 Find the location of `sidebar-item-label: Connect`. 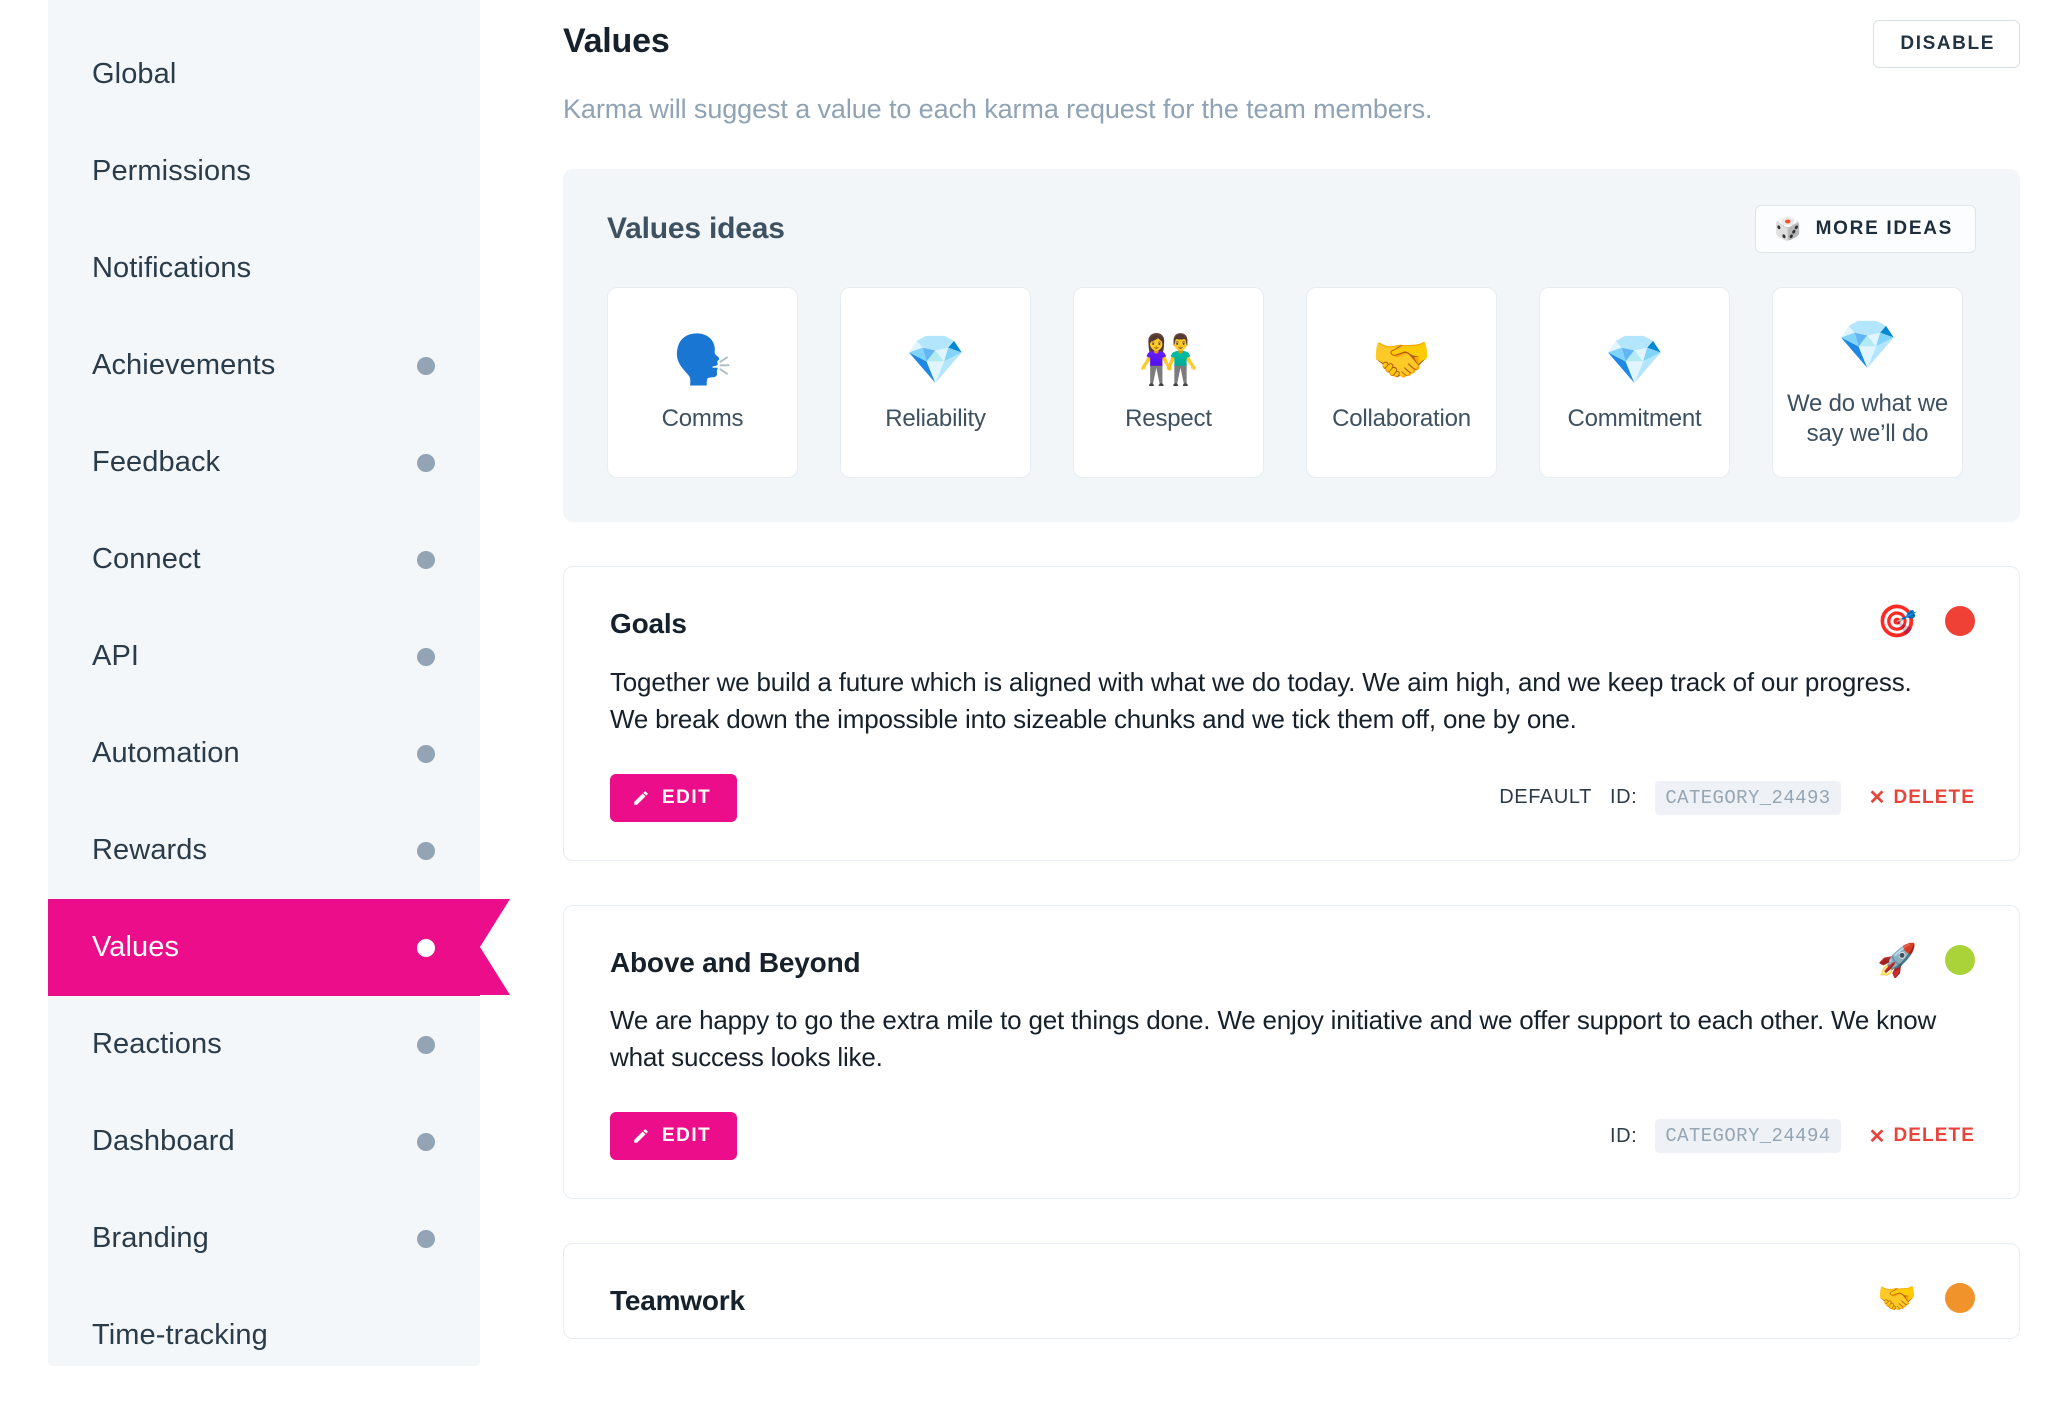

sidebar-item-label: Connect is located at coordinates (146, 559).